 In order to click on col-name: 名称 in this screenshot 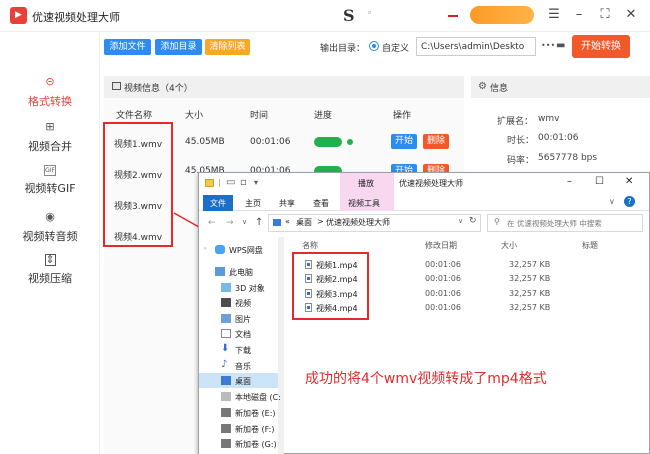, I will do `click(310, 245)`.